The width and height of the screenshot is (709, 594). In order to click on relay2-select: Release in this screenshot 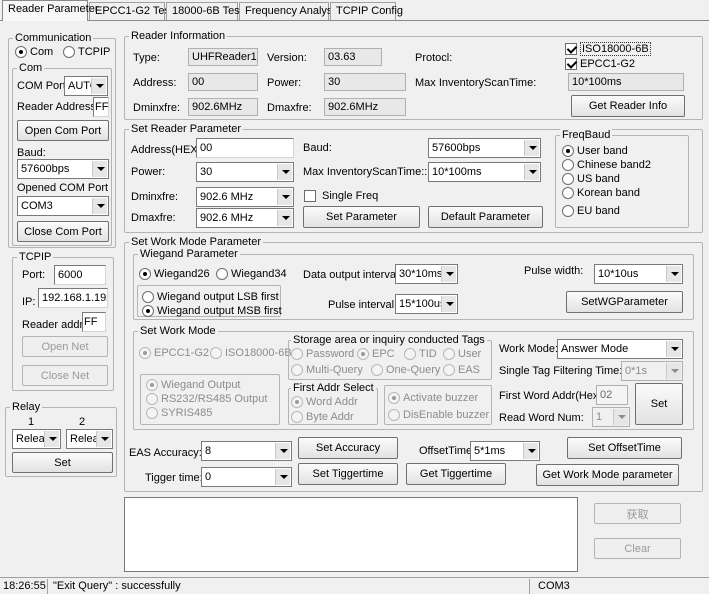, I will do `click(89, 439)`.